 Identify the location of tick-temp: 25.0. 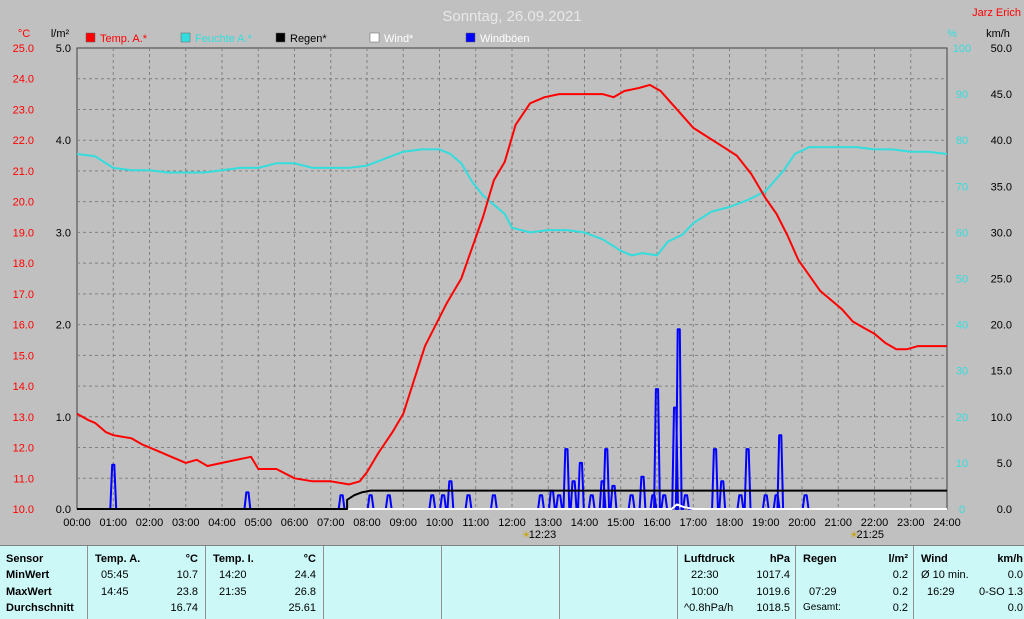
(23, 49).